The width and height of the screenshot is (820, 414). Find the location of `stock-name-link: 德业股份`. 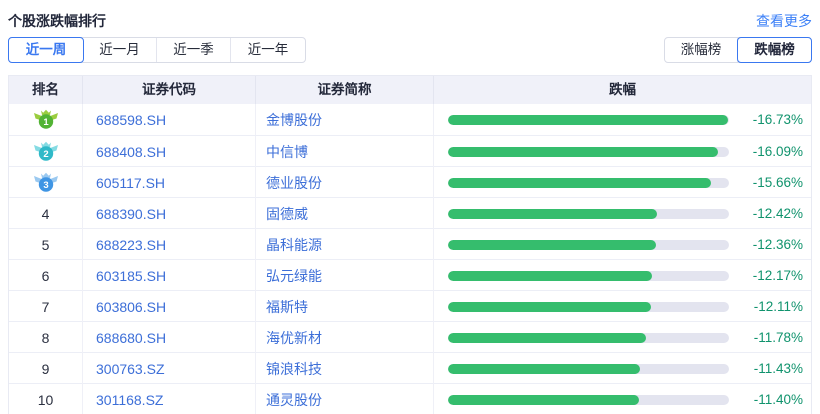

stock-name-link: 德业股份 is located at coordinates (294, 183).